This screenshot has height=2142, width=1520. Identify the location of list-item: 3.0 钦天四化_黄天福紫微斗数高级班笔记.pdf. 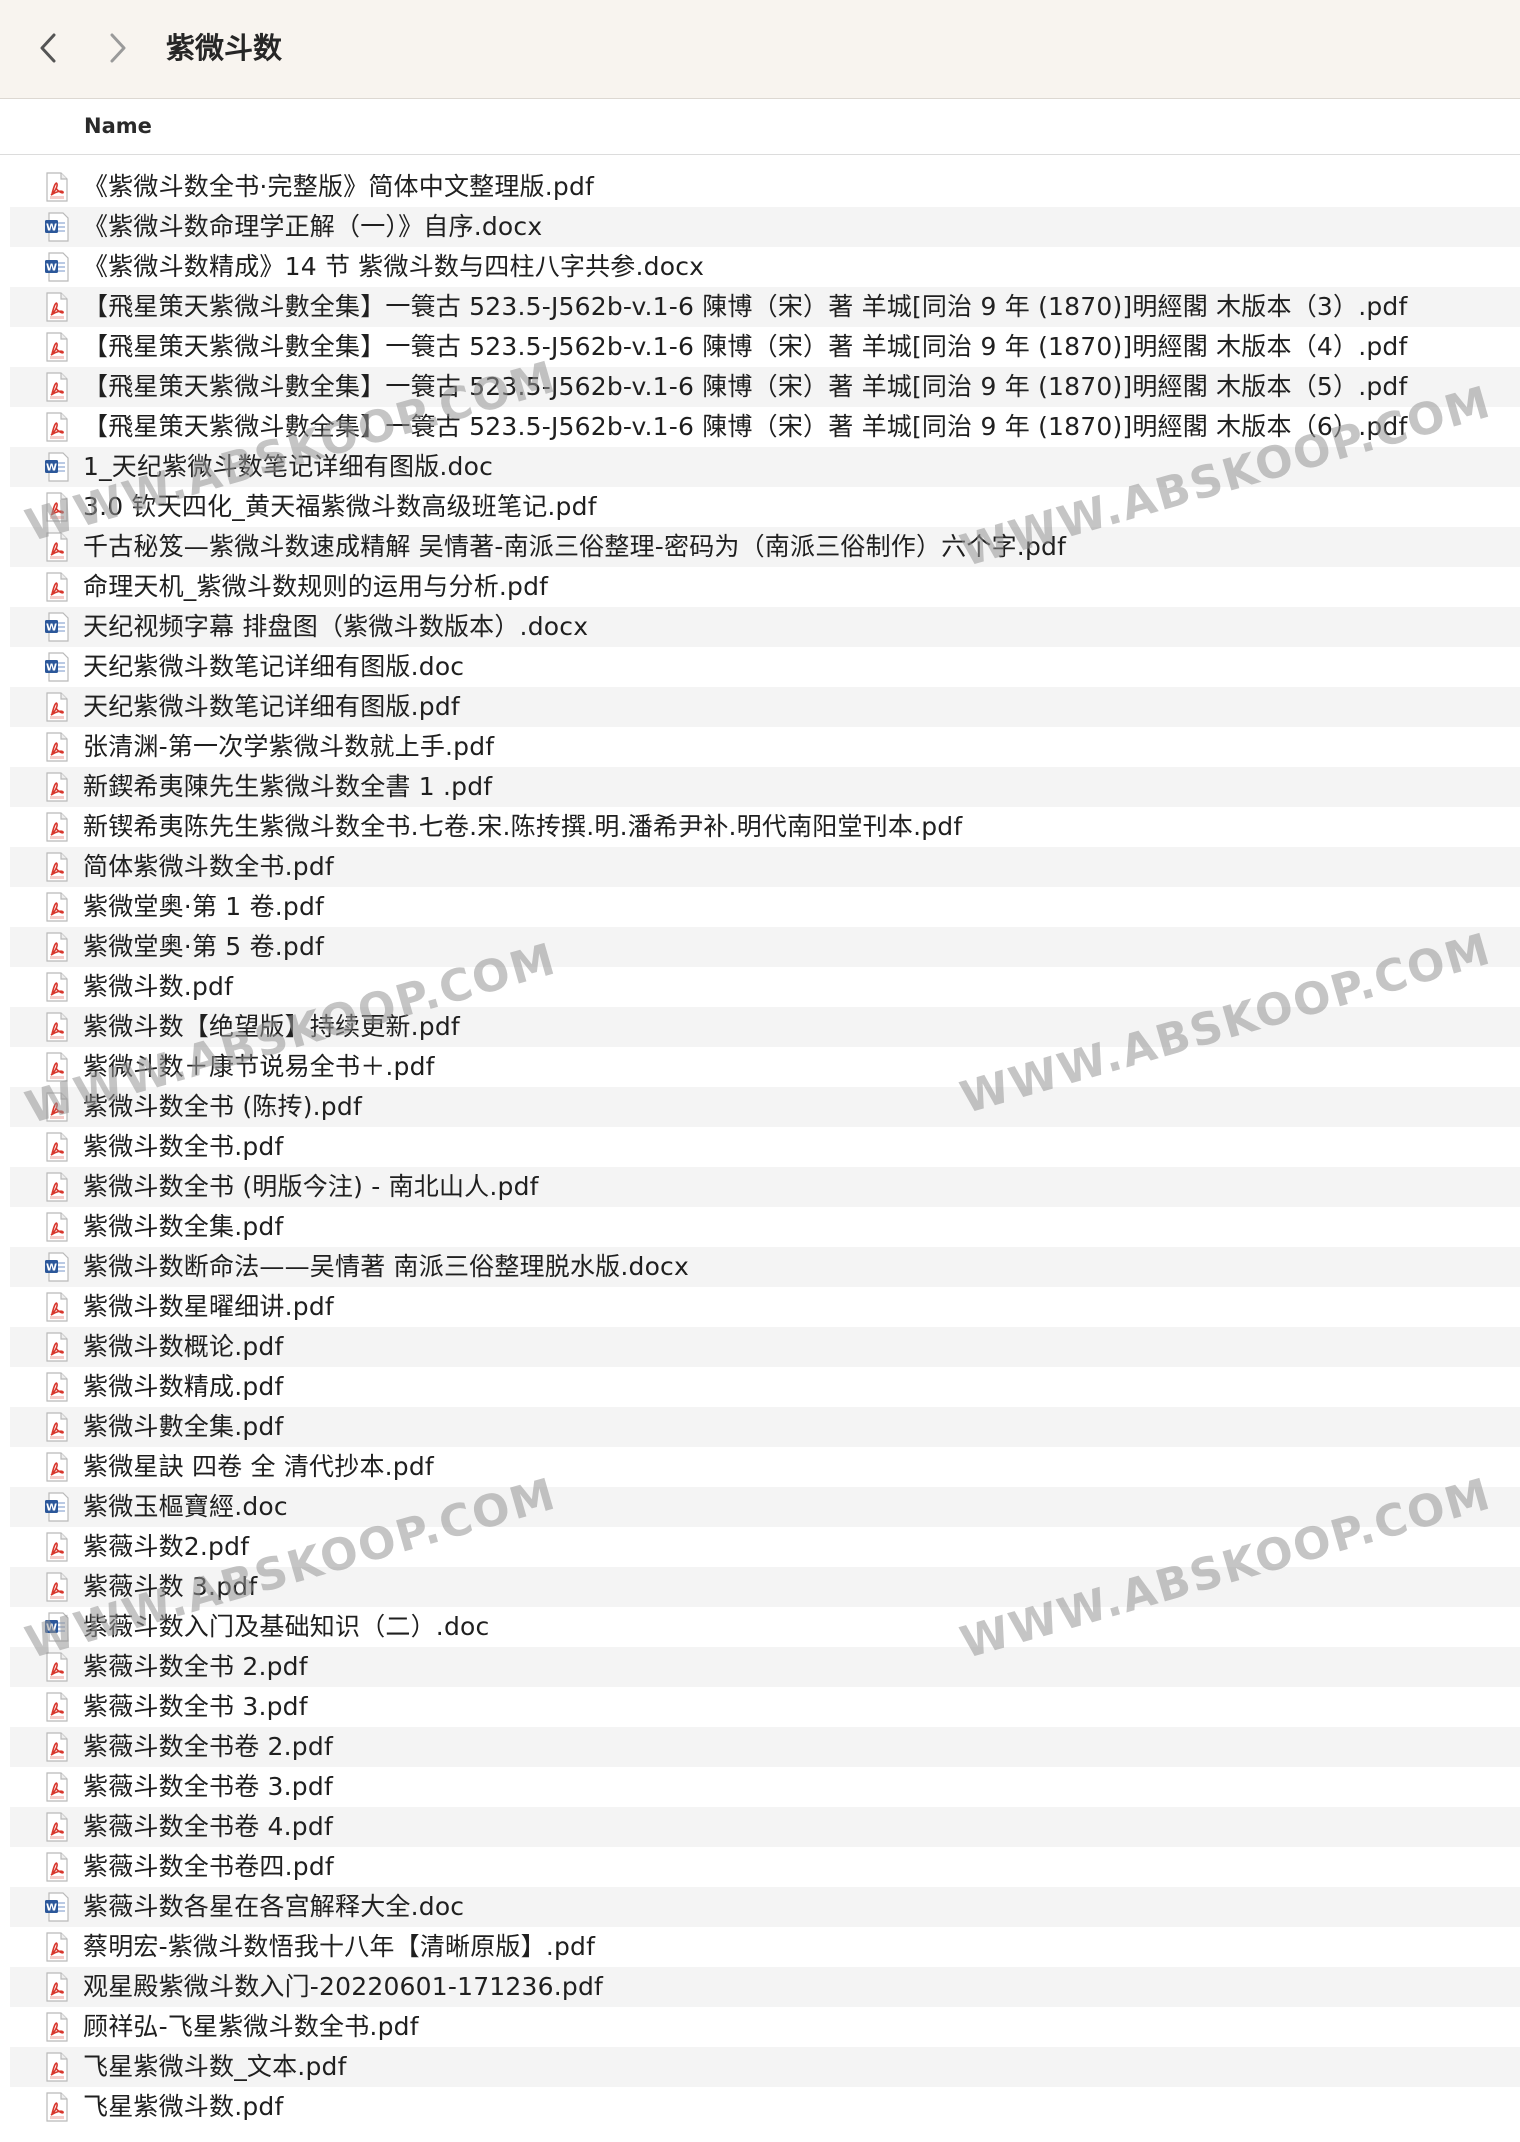
(765, 507).